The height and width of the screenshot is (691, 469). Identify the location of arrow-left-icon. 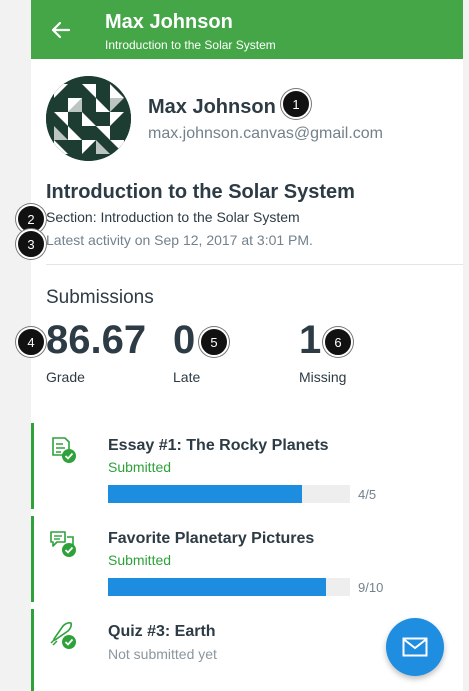
(61, 30).